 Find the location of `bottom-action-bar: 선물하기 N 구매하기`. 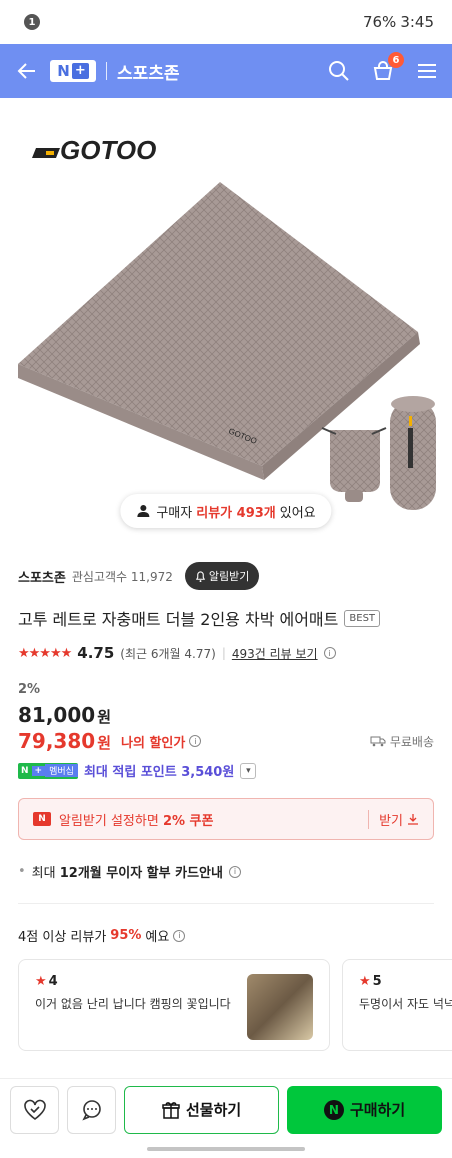

bottom-action-bar: 선물하기 N 구매하기 is located at coordinates (226, 1109).